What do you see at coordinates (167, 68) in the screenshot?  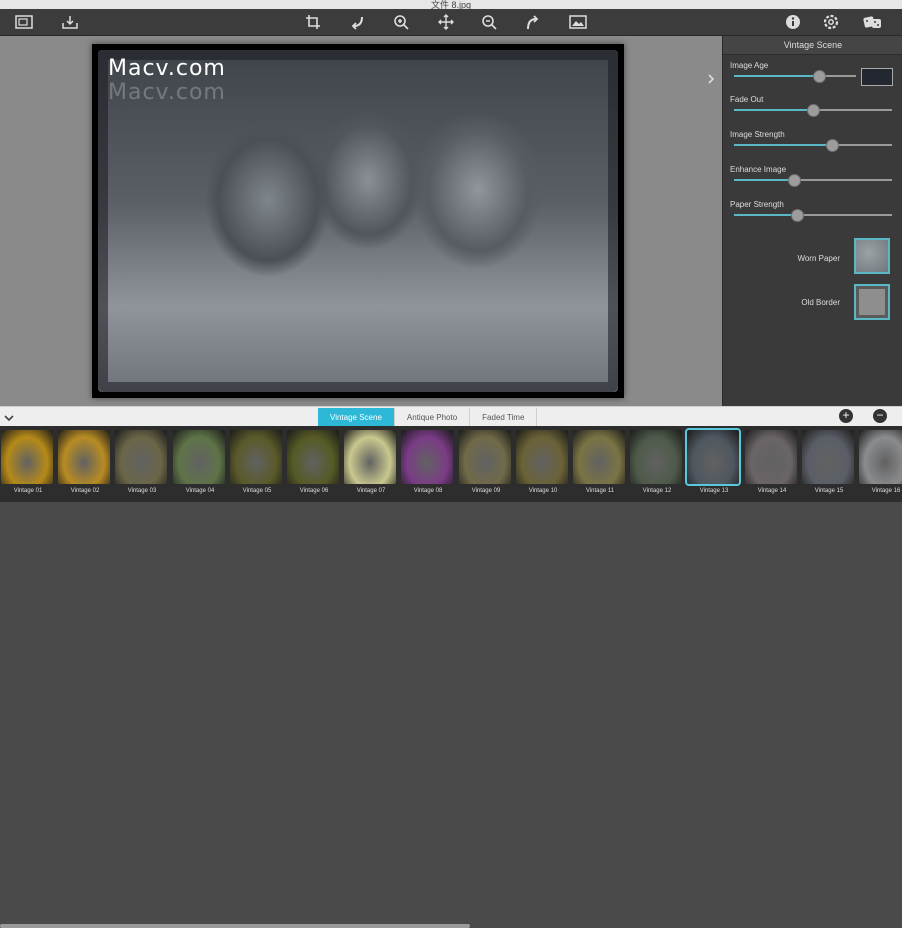 I see `watermark: Macv.com` at bounding box center [167, 68].